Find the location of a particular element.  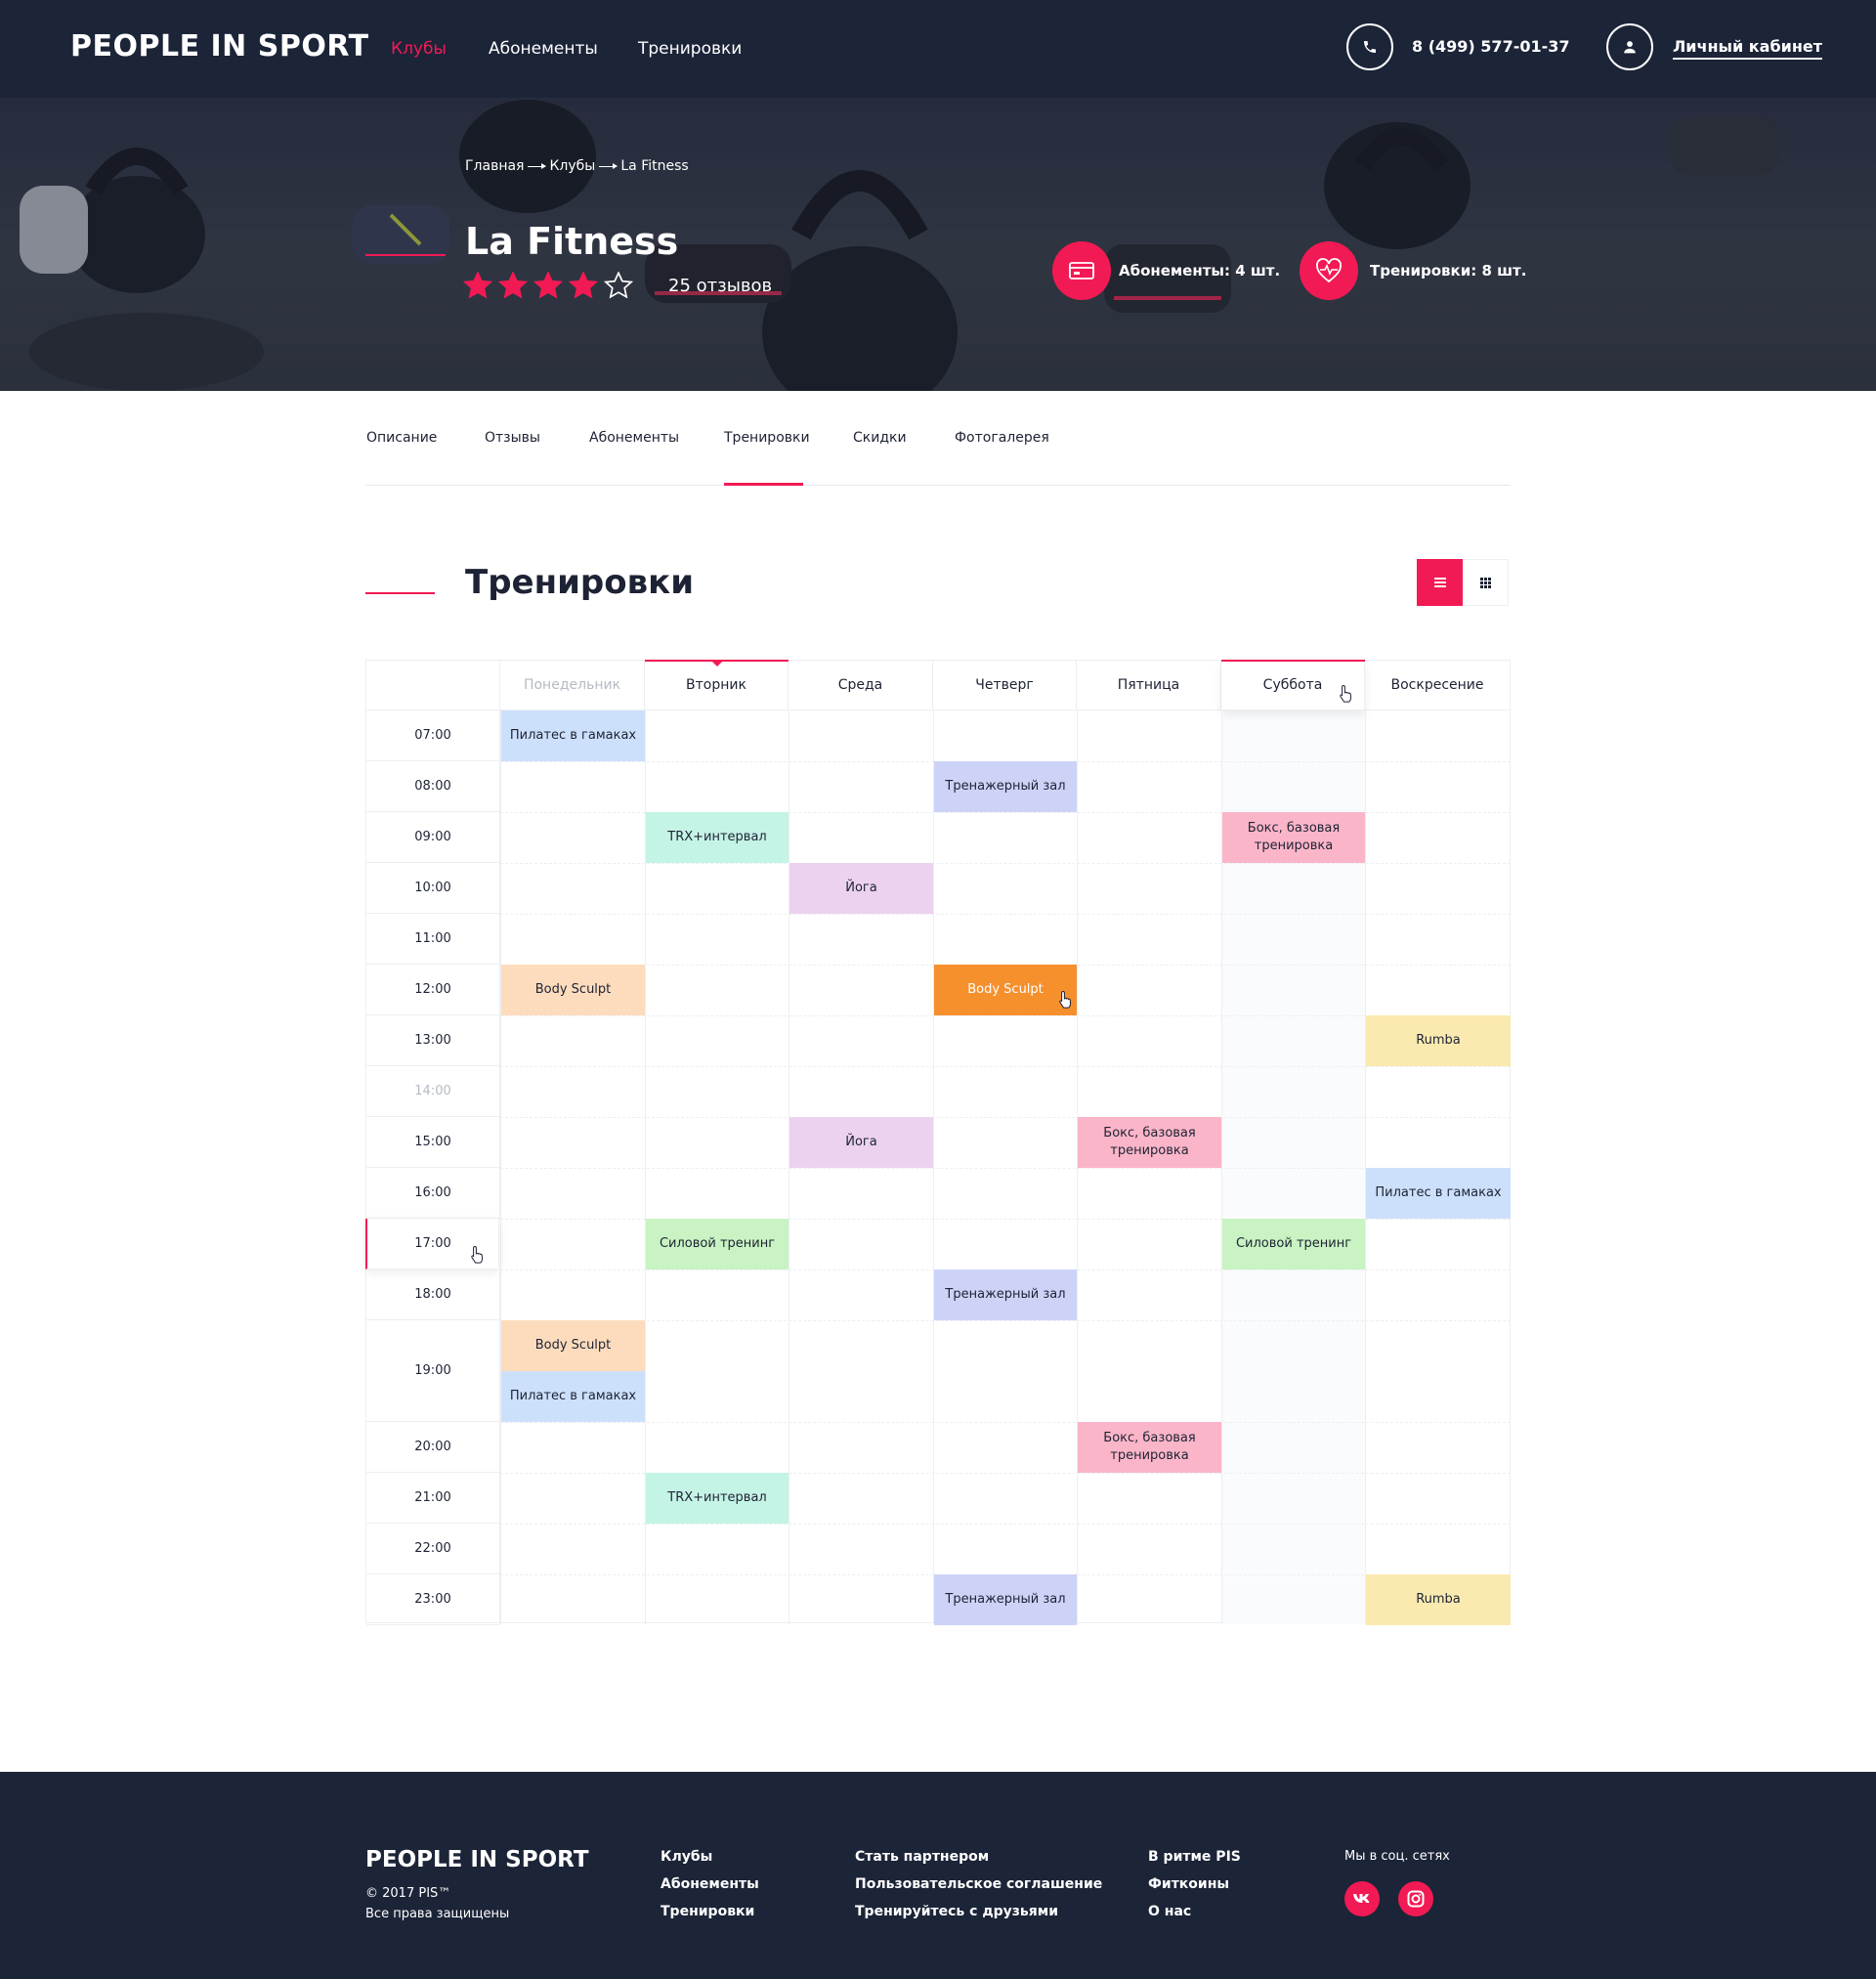

phone-icon is located at coordinates (1369, 46).